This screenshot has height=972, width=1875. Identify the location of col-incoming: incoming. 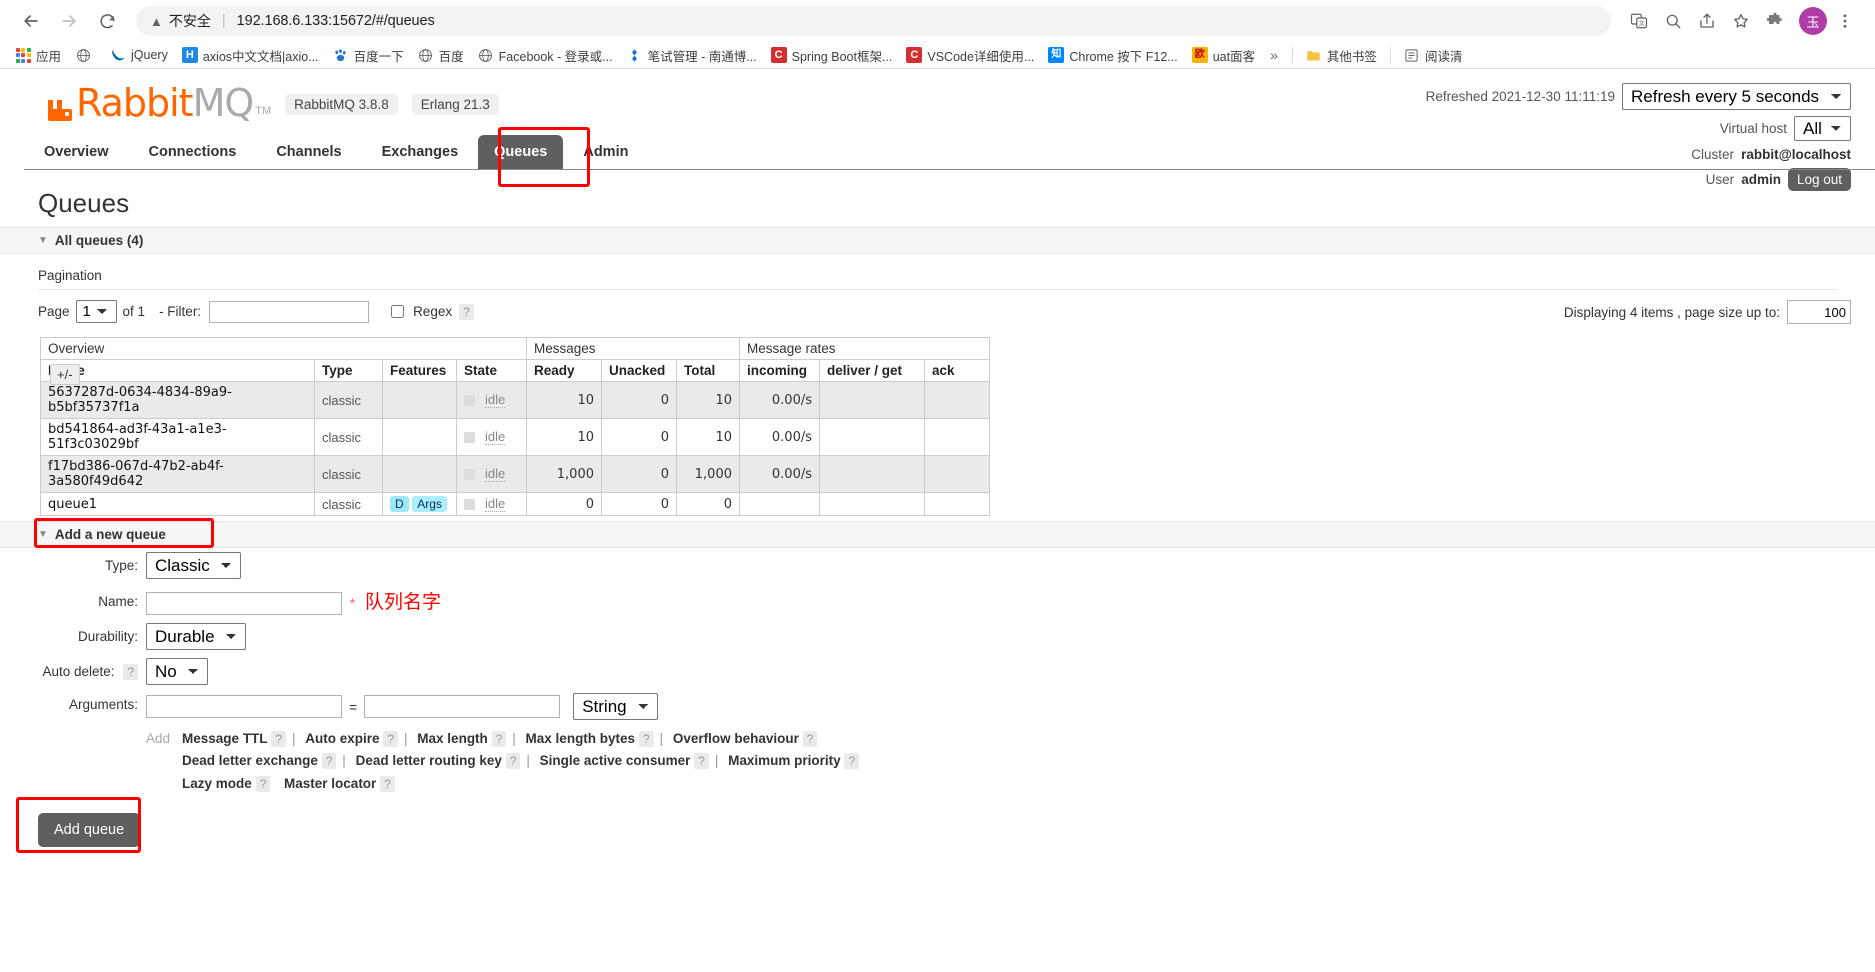
(779, 371).